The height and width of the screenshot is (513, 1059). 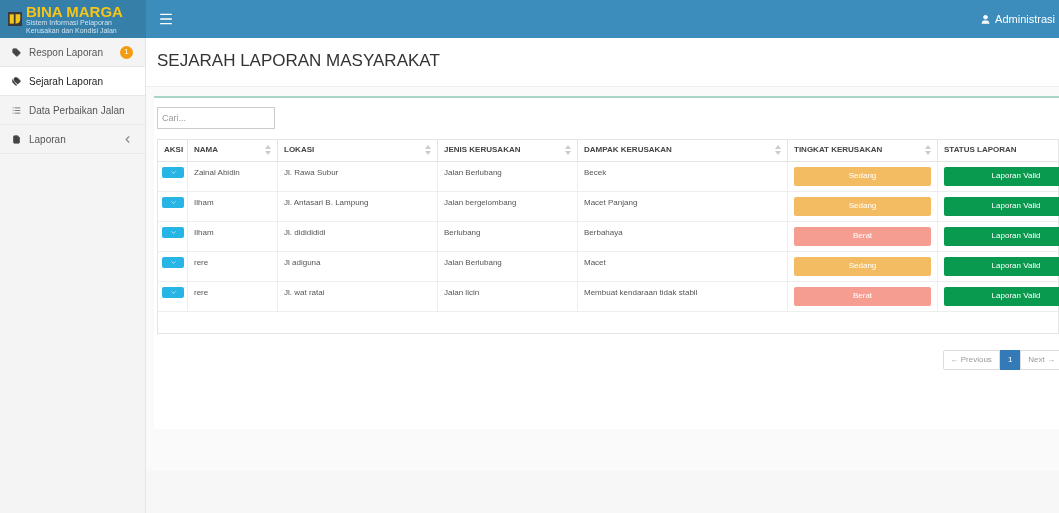 What do you see at coordinates (302, 262) in the screenshot?
I see `table-cell: Jl adiguna` at bounding box center [302, 262].